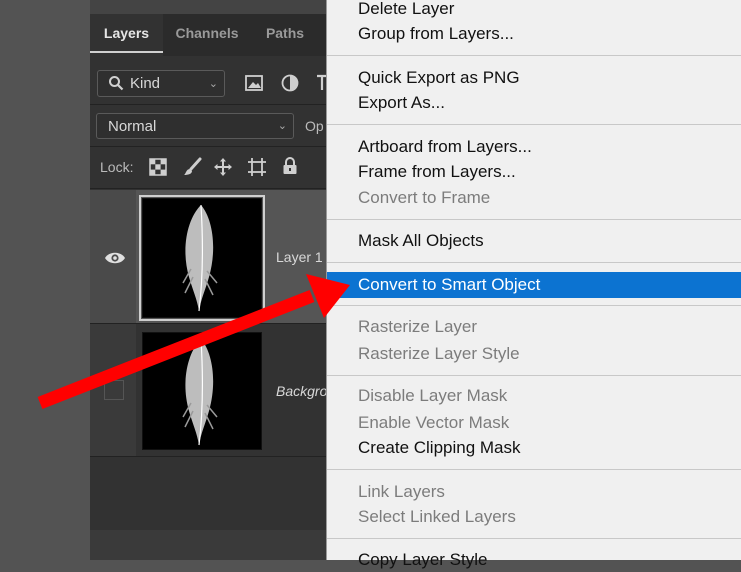 The height and width of the screenshot is (572, 741). Describe the element at coordinates (115, 258) in the screenshot. I see `eye-icon` at that location.